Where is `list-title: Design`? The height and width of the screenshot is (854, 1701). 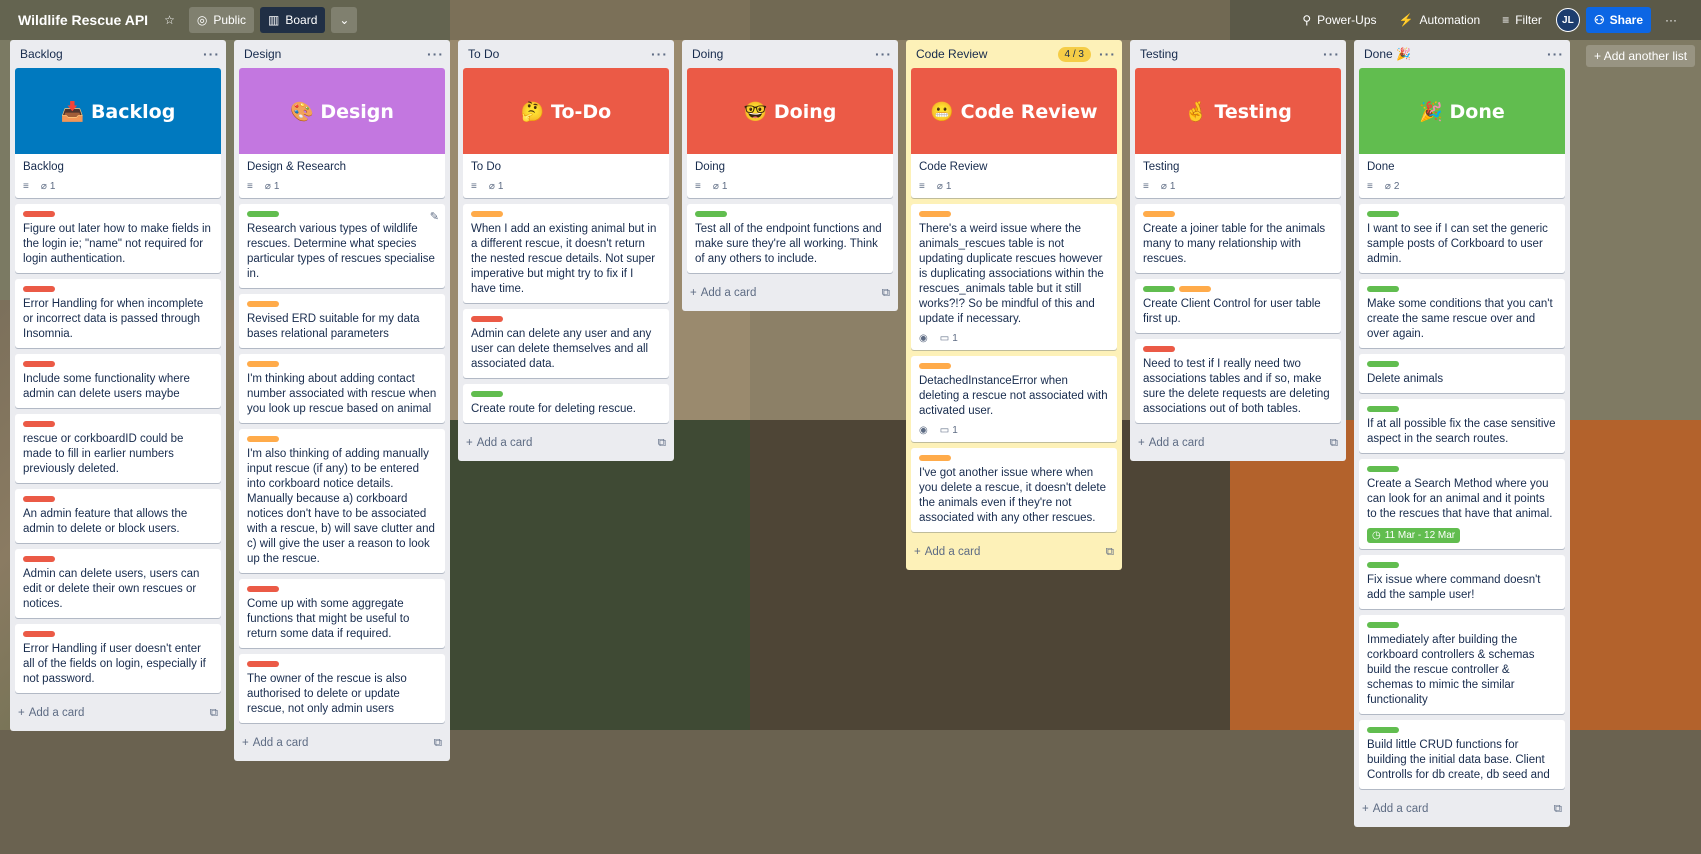 list-title: Design is located at coordinates (335, 54).